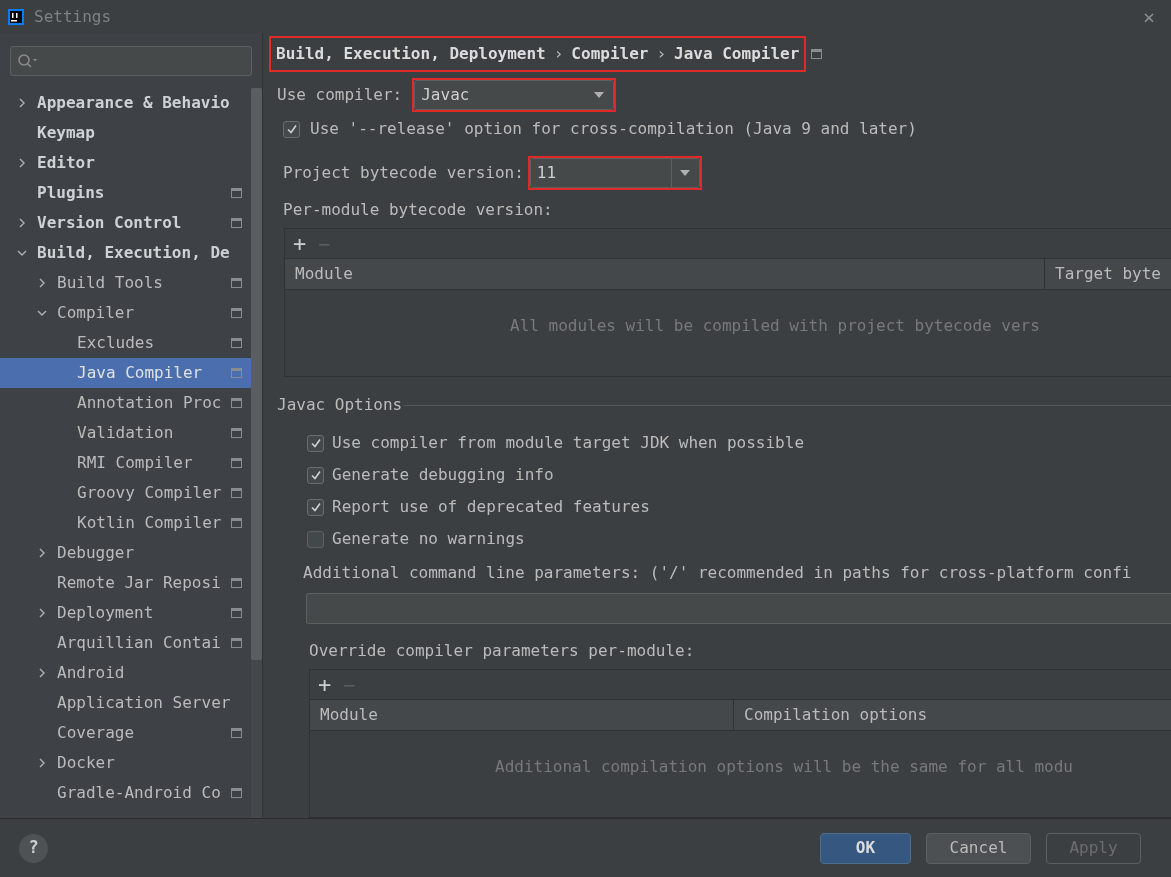  What do you see at coordinates (340, 95) in the screenshot?
I see `field-label: Use compiler:` at bounding box center [340, 95].